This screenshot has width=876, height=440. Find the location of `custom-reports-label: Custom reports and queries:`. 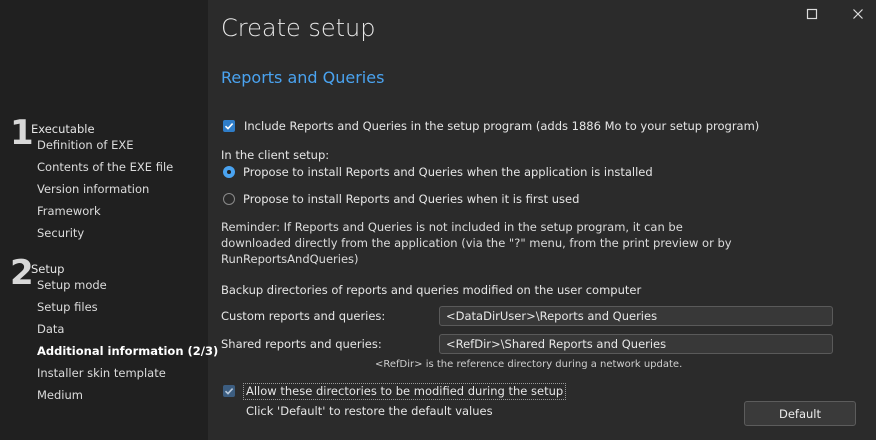

custom-reports-label: Custom reports and queries: is located at coordinates (303, 316).